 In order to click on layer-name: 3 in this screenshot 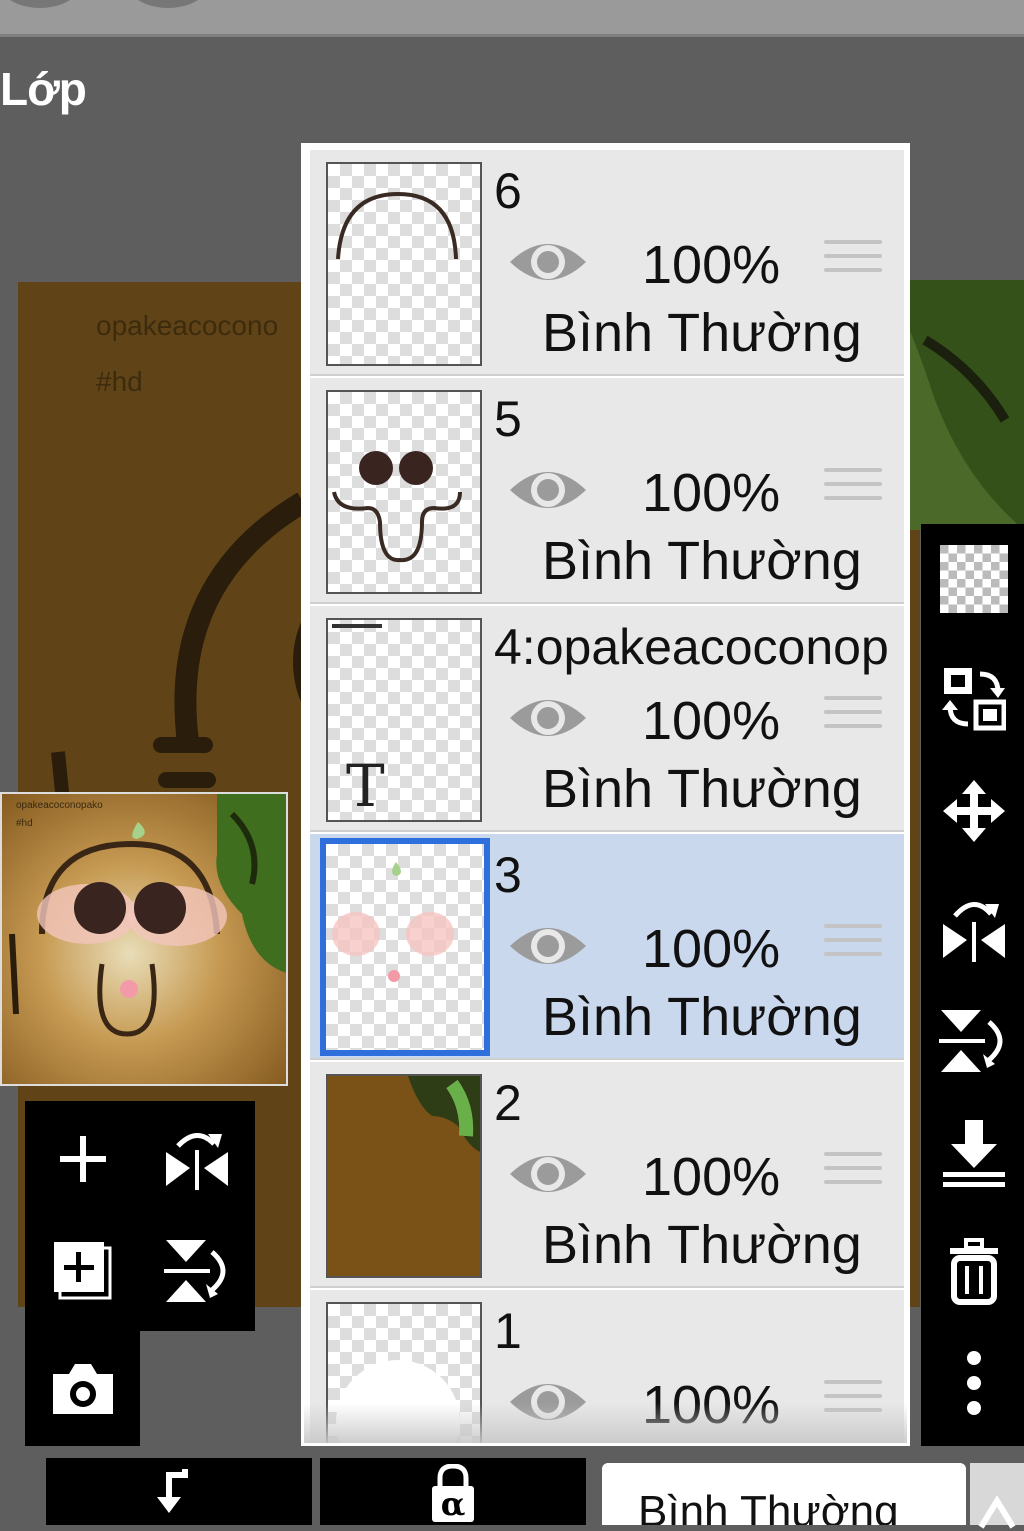, I will do `click(508, 875)`.